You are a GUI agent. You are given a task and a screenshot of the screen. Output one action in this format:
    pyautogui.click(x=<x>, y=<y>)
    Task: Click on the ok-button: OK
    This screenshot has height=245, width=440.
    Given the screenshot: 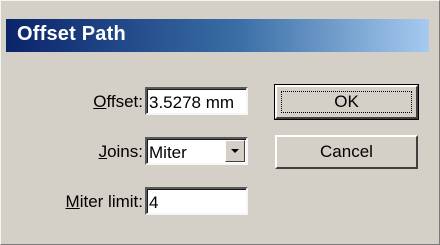 What is the action you would take?
    pyautogui.click(x=346, y=102)
    